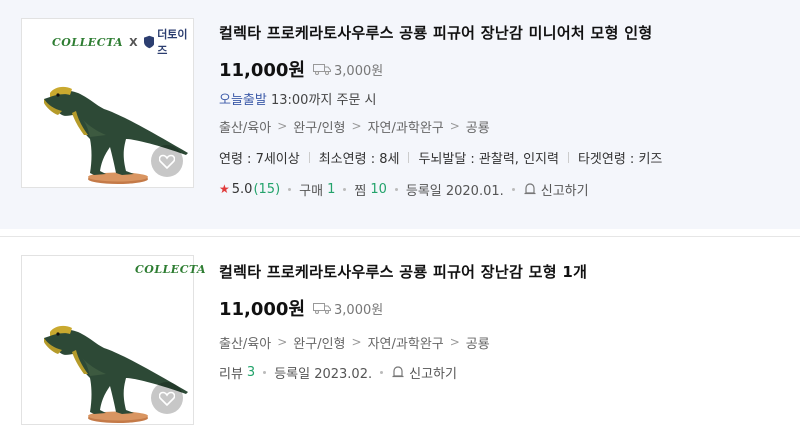 Image resolution: width=800 pixels, height=443 pixels. I want to click on product-meta: 리뷰 3 등록일 2023.02. 신고하기, so click(403, 372).